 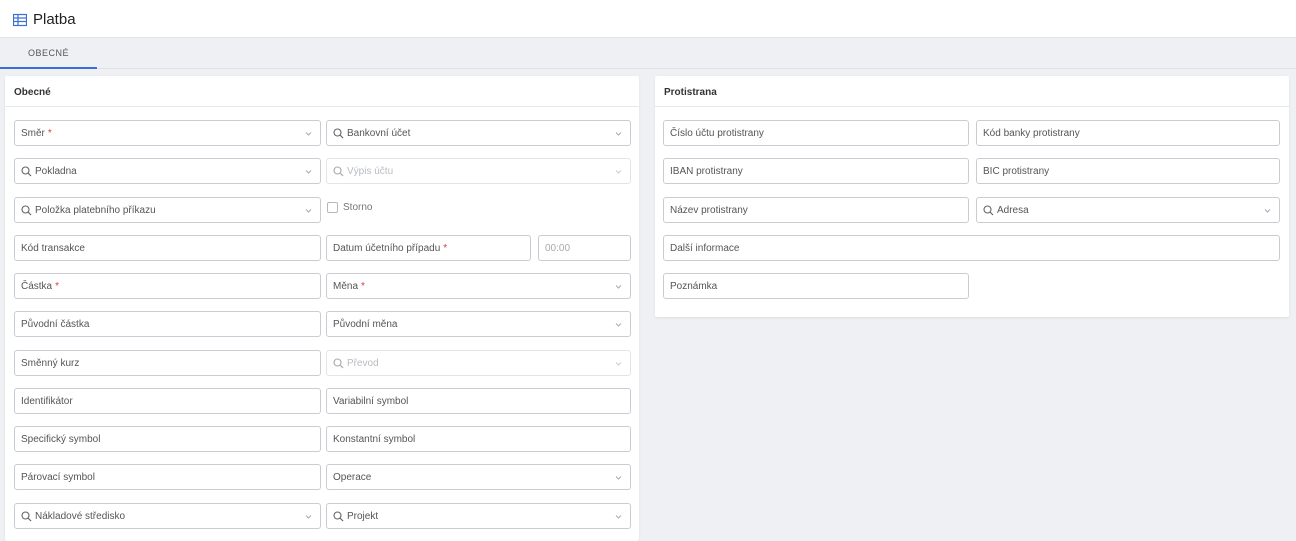 What do you see at coordinates (48, 53) in the screenshot?
I see `tab-obecne: OBECNÉ` at bounding box center [48, 53].